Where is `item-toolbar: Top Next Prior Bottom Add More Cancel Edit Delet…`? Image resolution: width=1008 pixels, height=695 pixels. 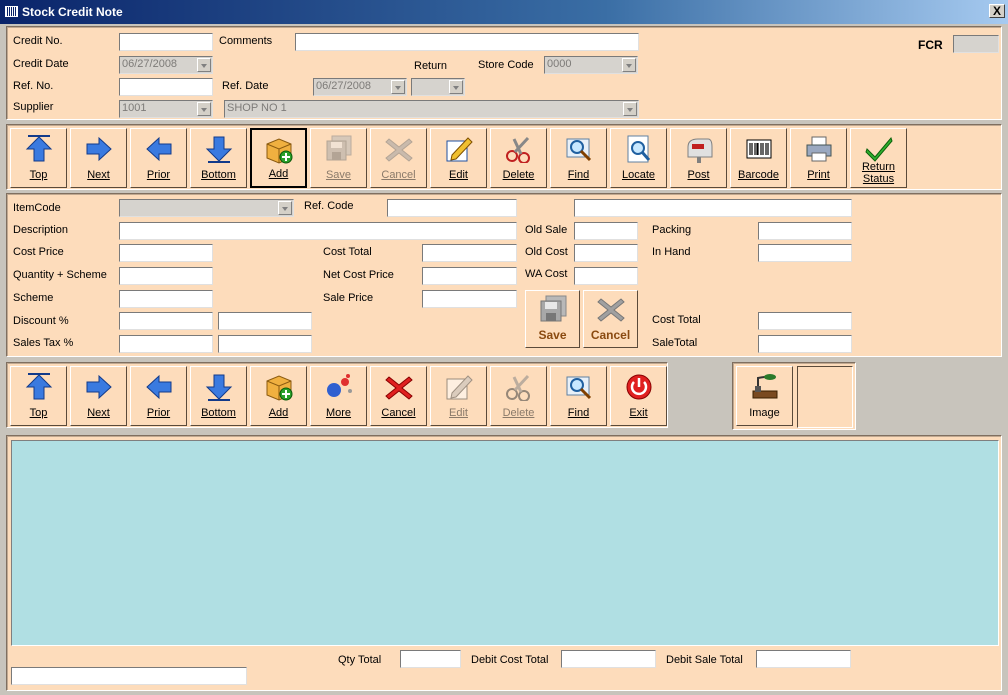 item-toolbar: Top Next Prior Bottom Add More Cancel Edit Delet… is located at coordinates (337, 395).